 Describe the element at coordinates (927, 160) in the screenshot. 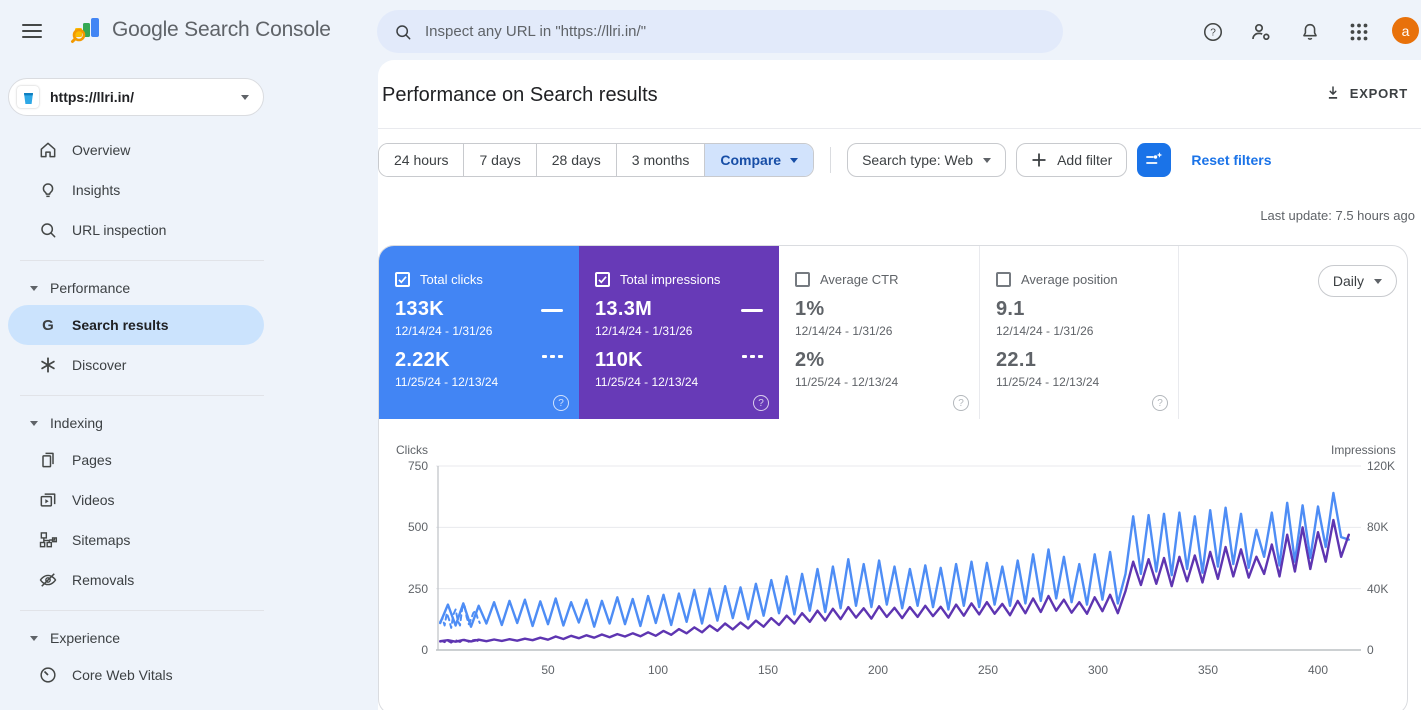

I see `search-type-chip: Search type: Web` at that location.